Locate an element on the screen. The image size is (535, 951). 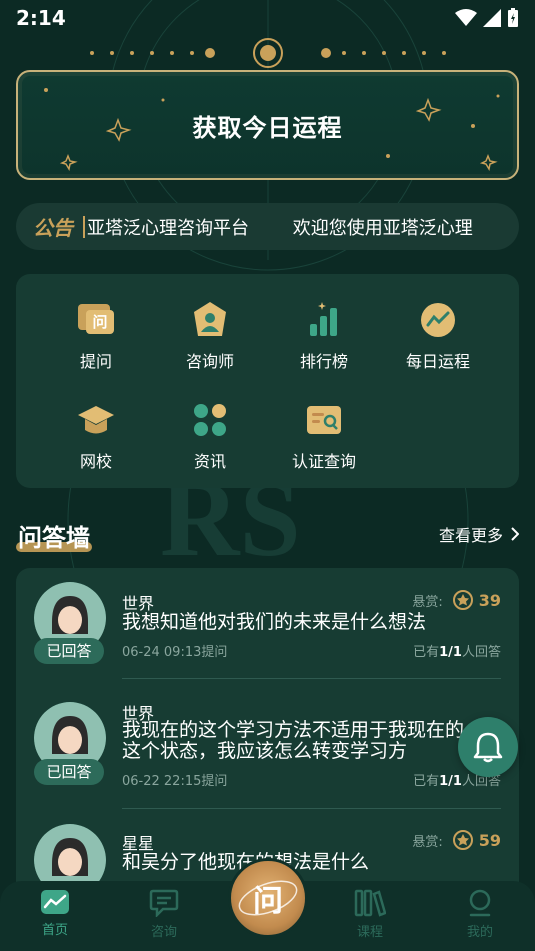
menu-label-counselor: 咨询师 is located at coordinates (209, 361).